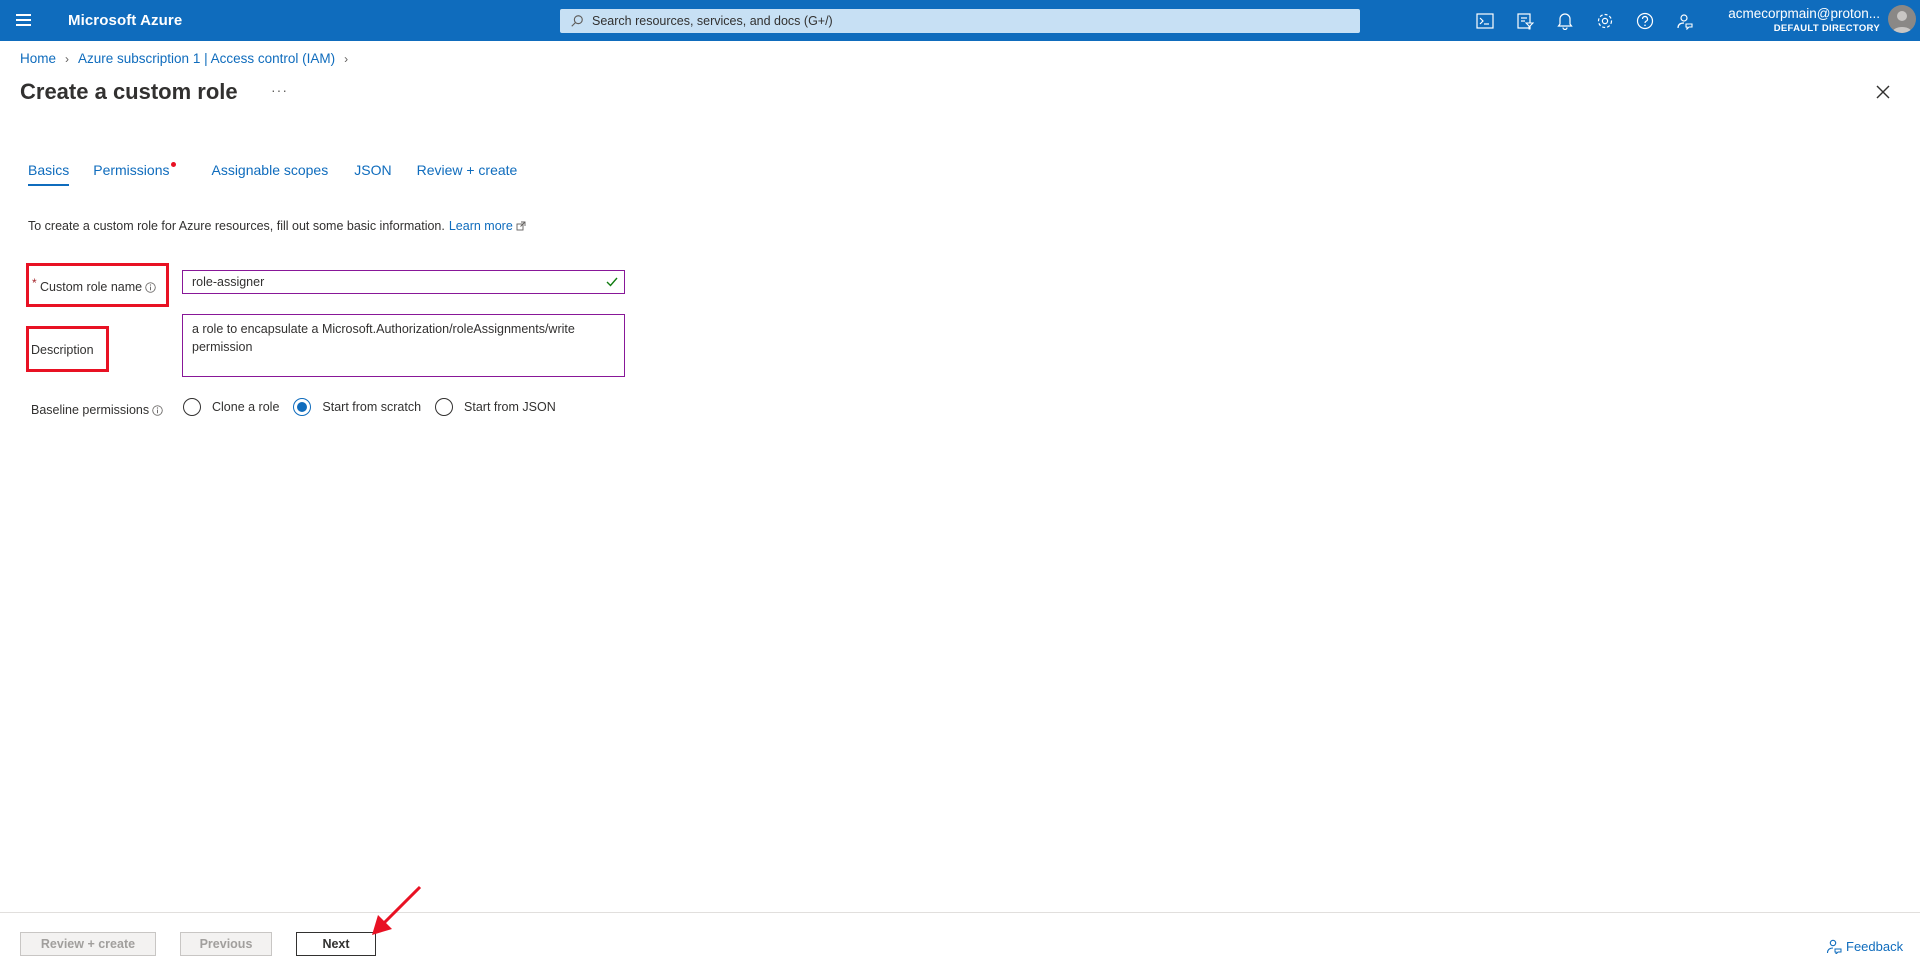  I want to click on directory-filter-icon, so click(1525, 21).